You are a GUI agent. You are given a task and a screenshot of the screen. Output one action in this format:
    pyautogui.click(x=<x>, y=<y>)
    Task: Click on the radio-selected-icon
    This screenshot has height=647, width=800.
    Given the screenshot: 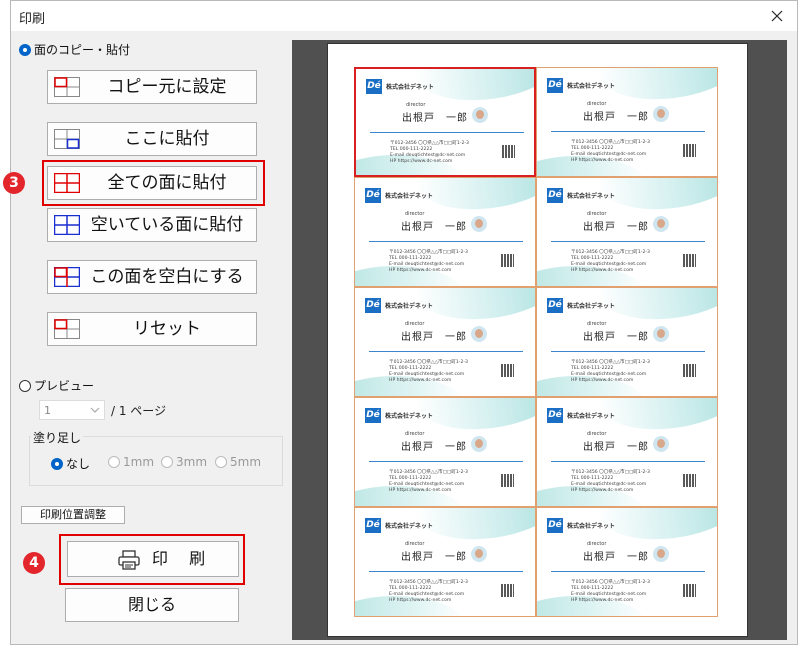 What is the action you would take?
    pyautogui.click(x=25, y=49)
    